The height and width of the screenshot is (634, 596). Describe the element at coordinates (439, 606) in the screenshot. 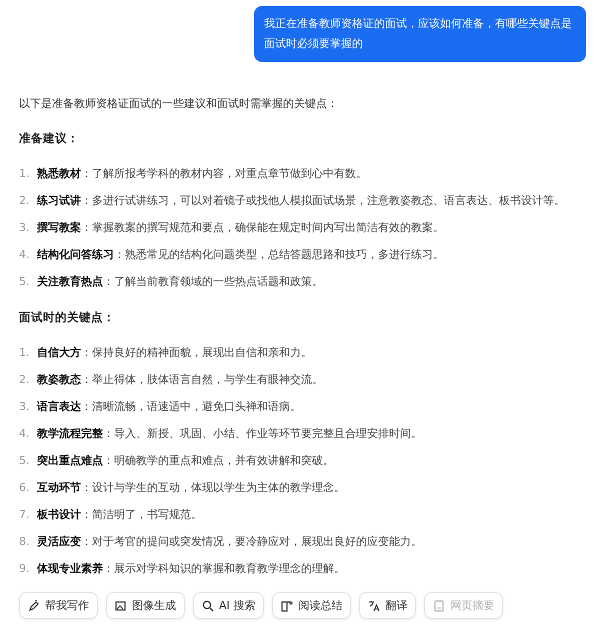

I see `document-icon` at that location.